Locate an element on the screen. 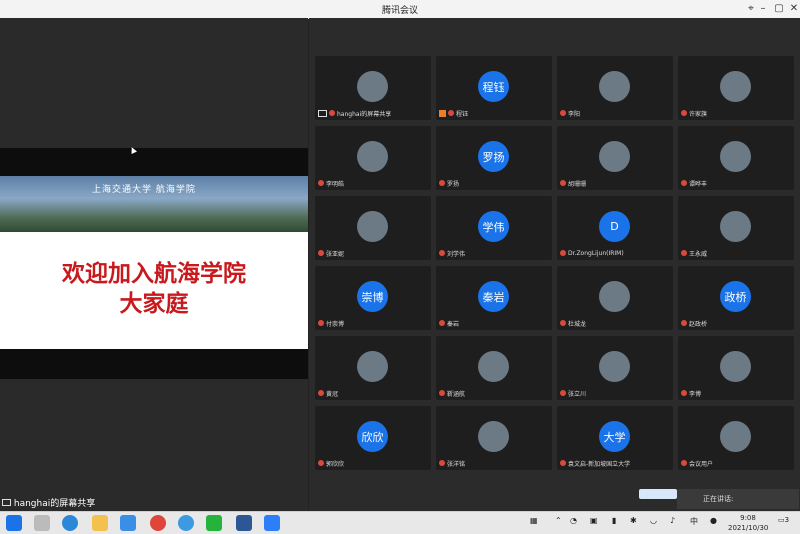 This screenshot has width=800, height=534. participant-name: 张立川 is located at coordinates (577, 394).